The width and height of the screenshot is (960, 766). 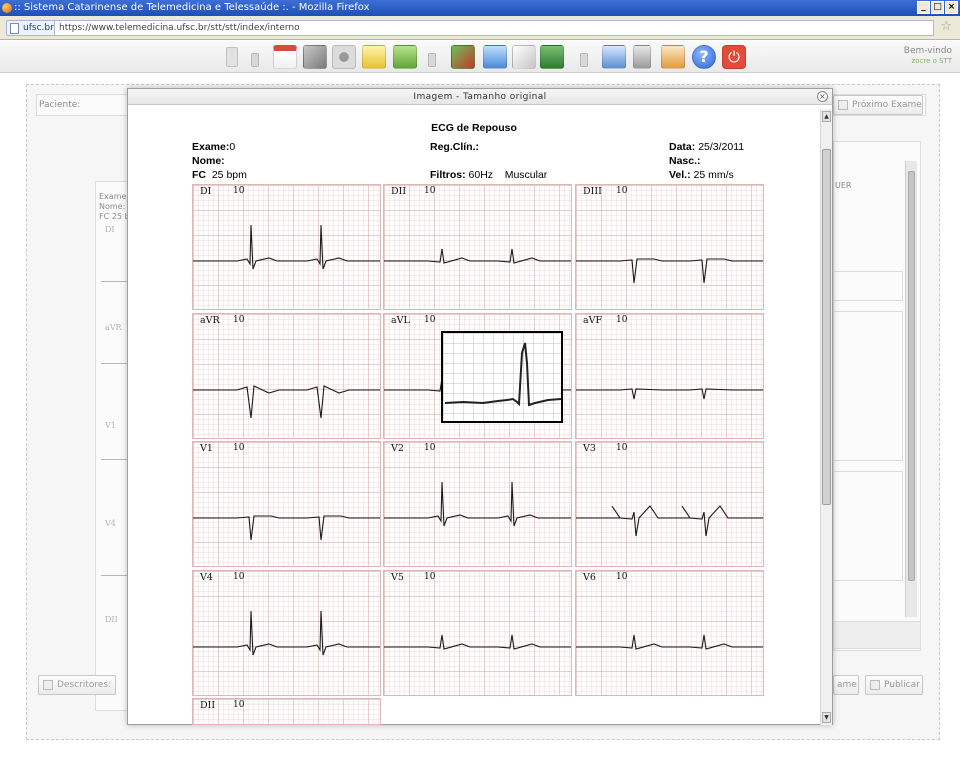 I want to click on group-icon, so click(x=405, y=57).